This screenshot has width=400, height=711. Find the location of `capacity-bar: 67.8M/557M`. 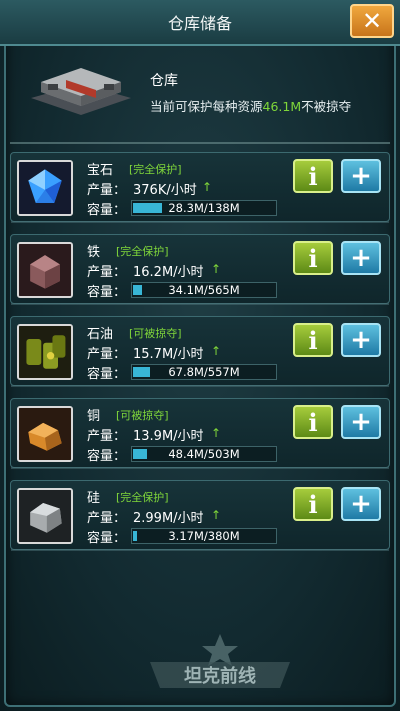

capacity-bar: 67.8M/557M is located at coordinates (204, 372).